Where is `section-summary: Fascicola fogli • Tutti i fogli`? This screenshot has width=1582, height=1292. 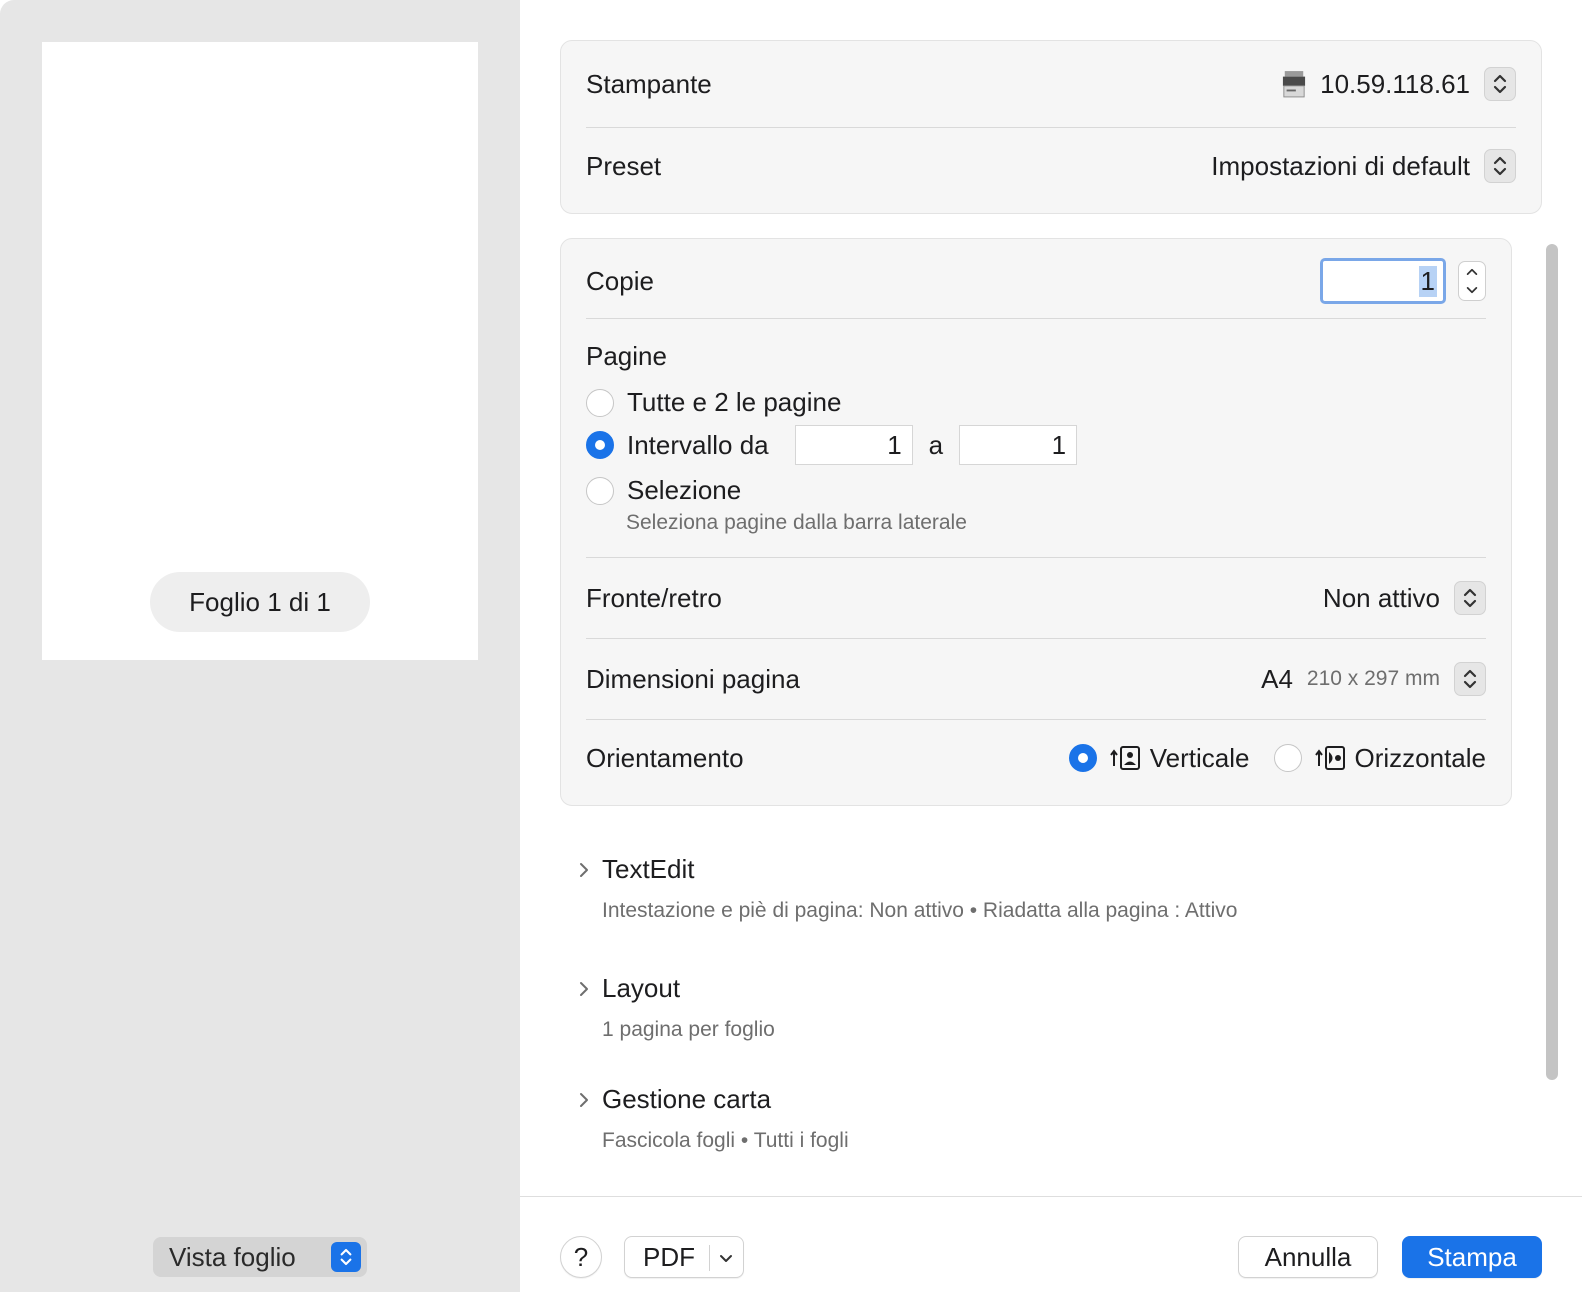 section-summary: Fascicola fogli • Tutti i fogli is located at coordinates (725, 1140).